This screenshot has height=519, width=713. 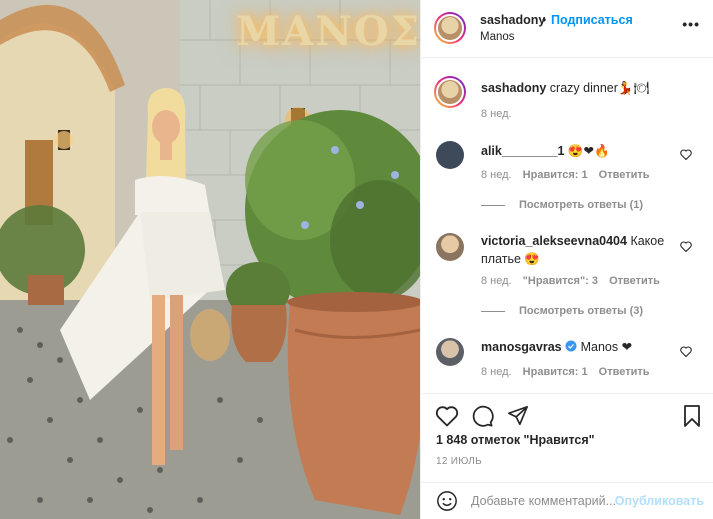 I want to click on verified-badge-icon, so click(x=571, y=346).